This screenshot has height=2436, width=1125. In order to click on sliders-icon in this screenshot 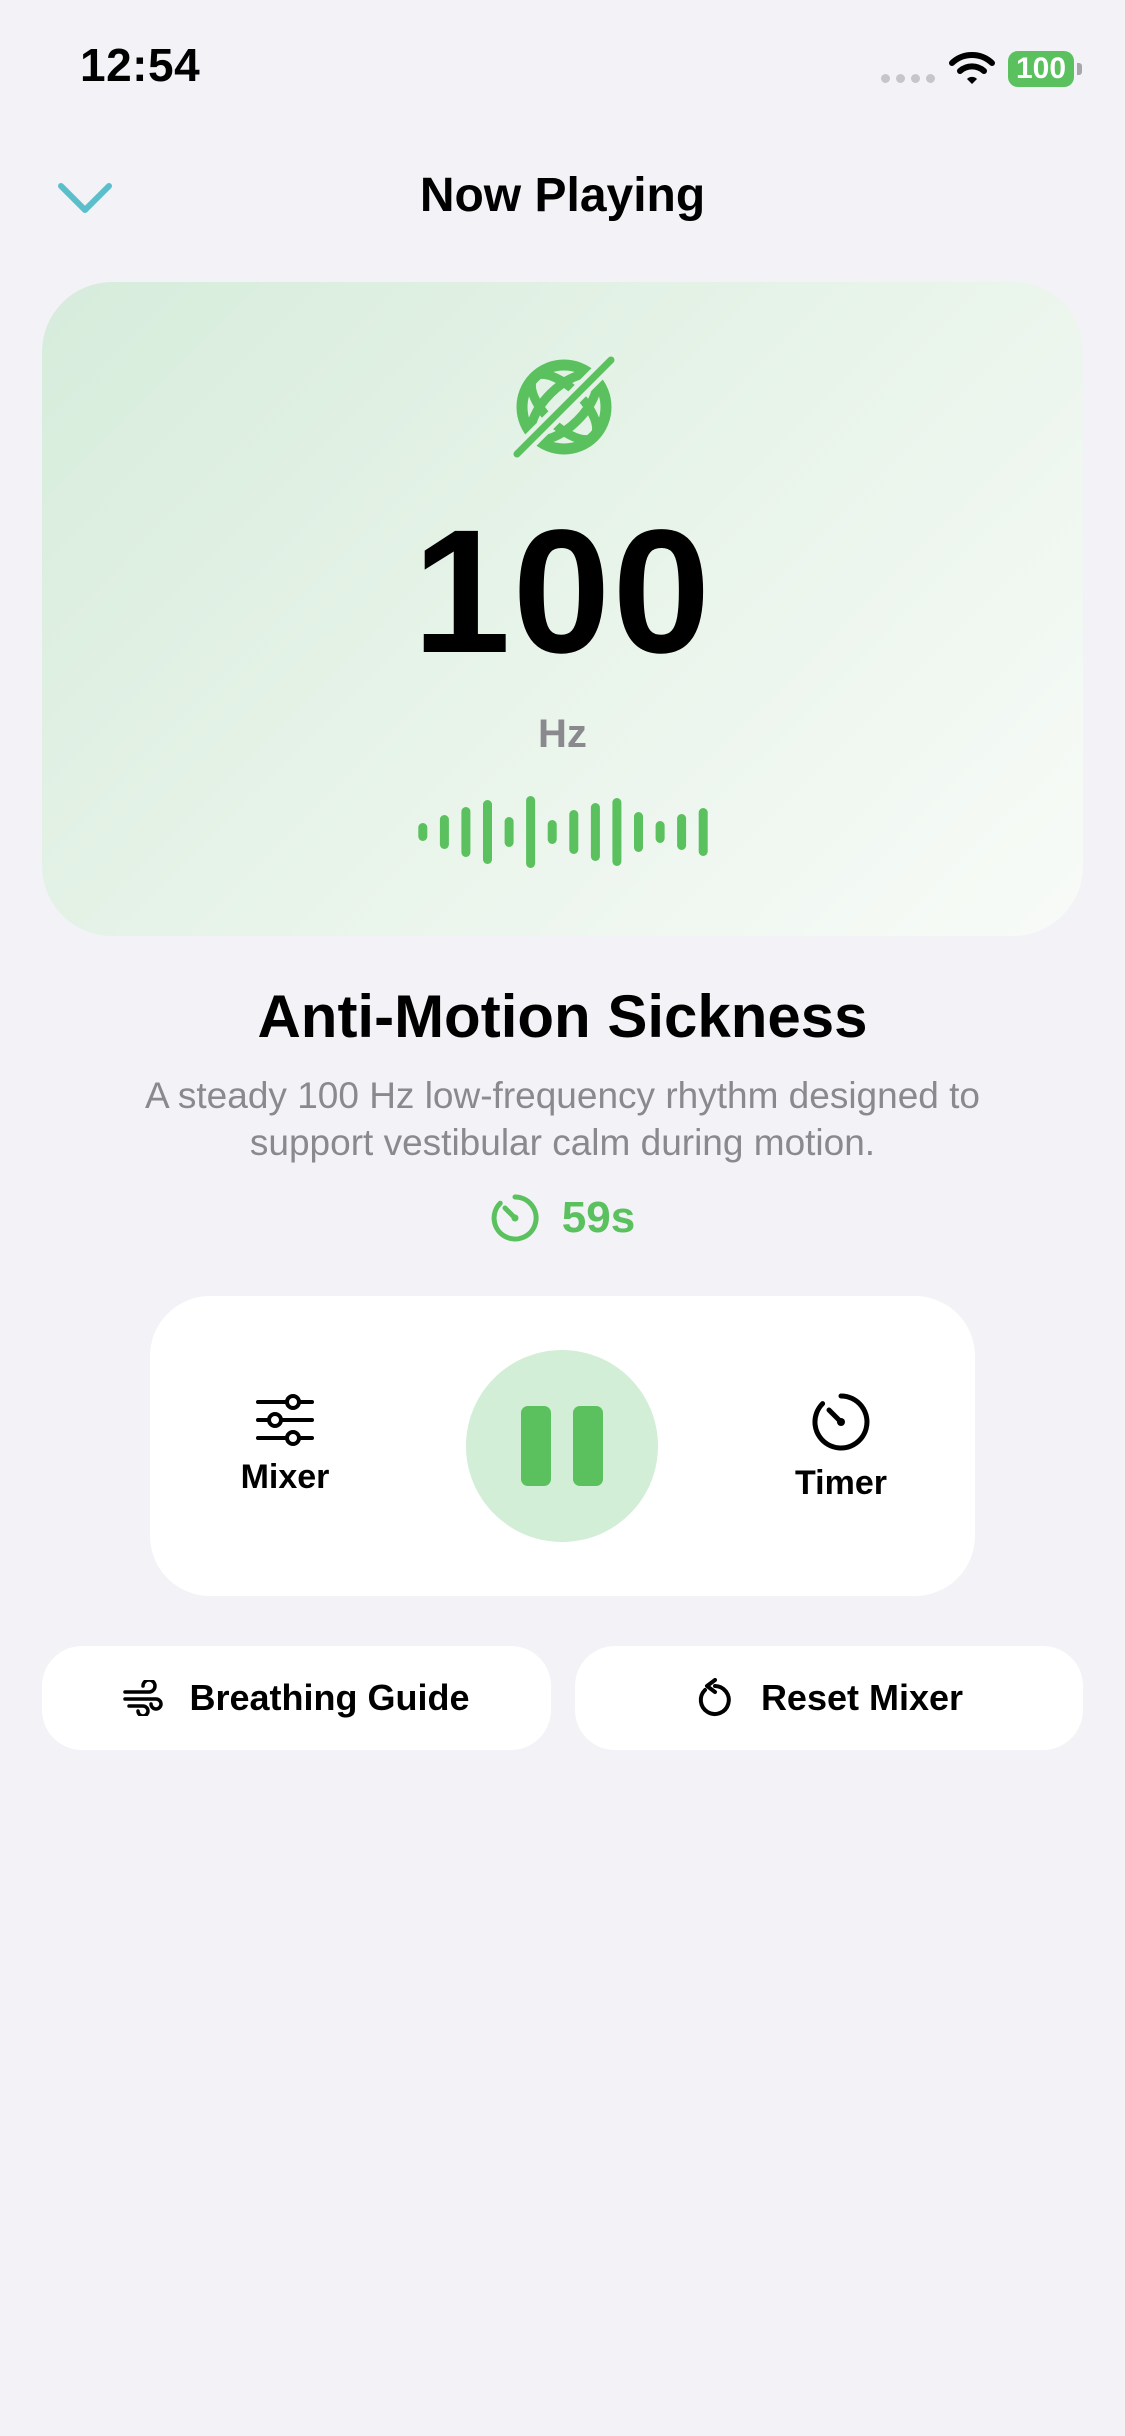, I will do `click(285, 1420)`.